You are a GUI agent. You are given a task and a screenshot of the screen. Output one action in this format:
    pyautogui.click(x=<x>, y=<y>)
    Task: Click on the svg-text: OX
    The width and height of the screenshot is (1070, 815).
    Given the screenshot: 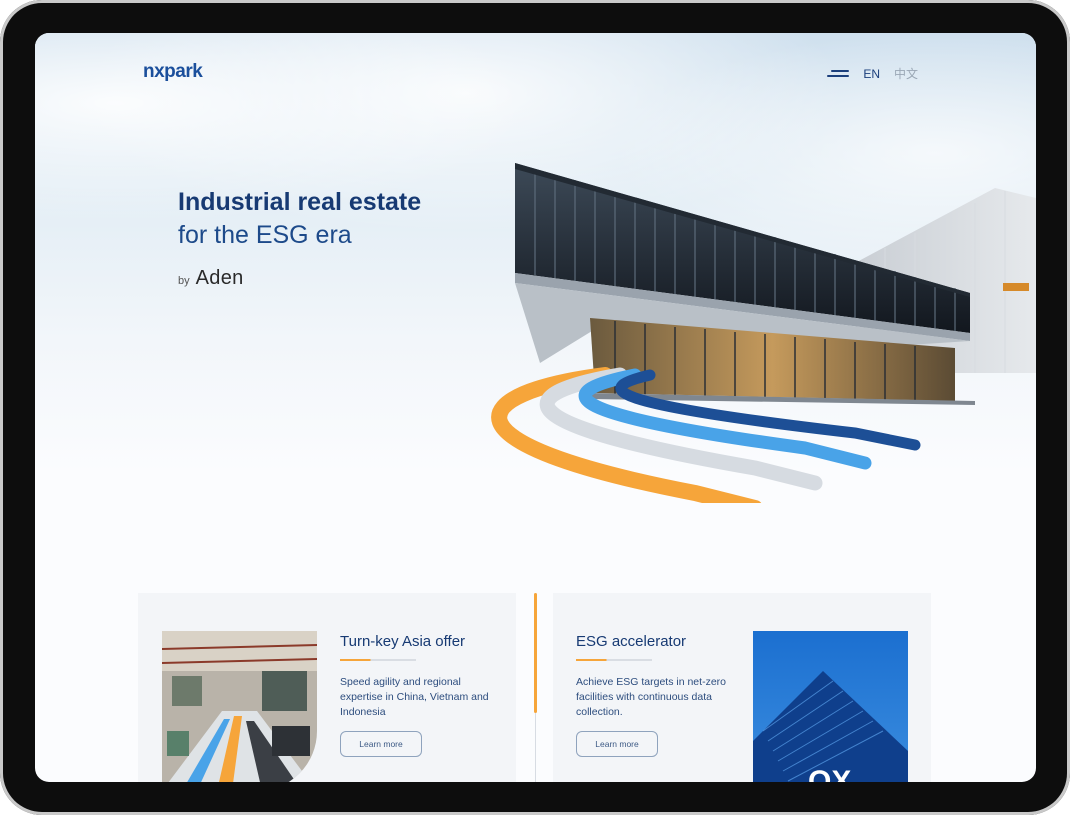 What is the action you would take?
    pyautogui.click(x=829, y=773)
    